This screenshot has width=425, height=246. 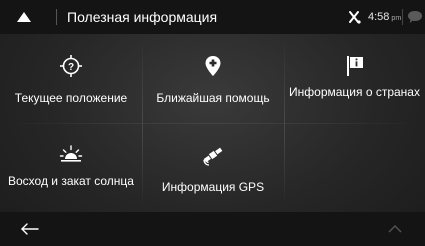 What do you see at coordinates (71, 167) in the screenshot?
I see `tile-sunrise-sunset: Восход и закат солнца` at bounding box center [71, 167].